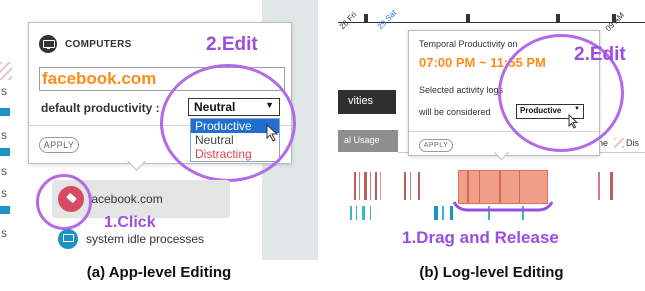  What do you see at coordinates (491, 272) in the screenshot?
I see `caption-b: (b) Log-level Editing` at bounding box center [491, 272].